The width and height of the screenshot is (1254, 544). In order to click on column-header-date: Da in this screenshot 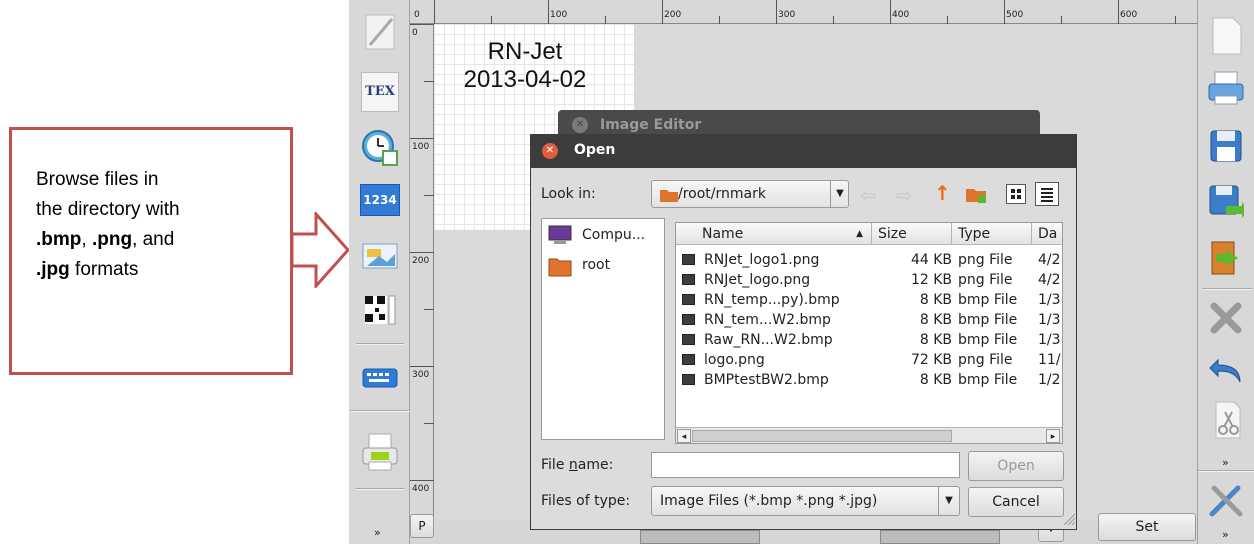, I will do `click(1047, 234)`.